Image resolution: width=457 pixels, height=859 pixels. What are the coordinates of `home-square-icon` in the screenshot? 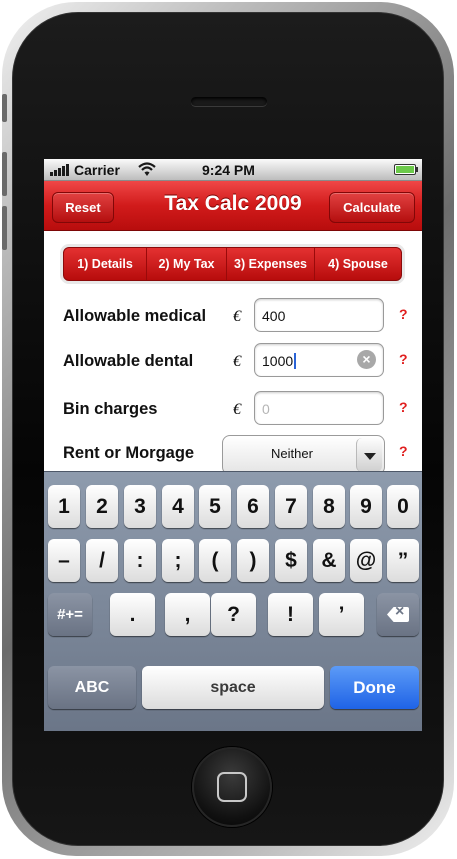 It's located at (232, 787).